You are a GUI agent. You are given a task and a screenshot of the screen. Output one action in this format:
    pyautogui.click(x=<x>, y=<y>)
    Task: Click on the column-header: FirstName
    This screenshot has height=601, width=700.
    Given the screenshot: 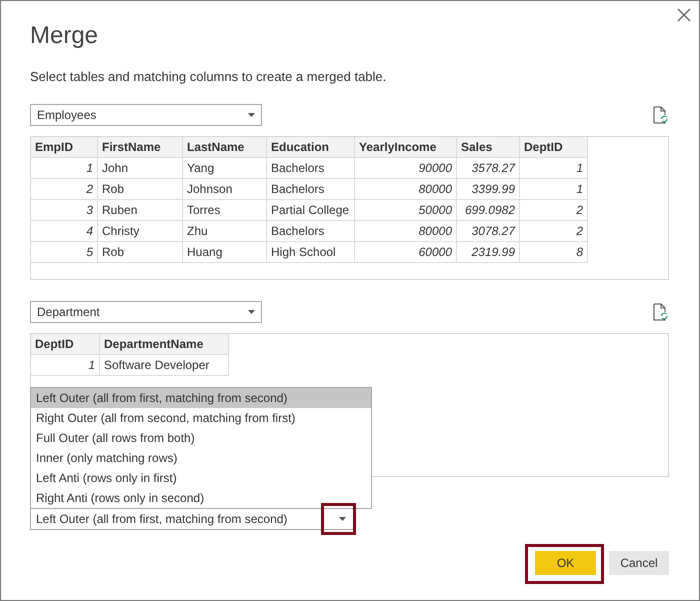 What is the action you would take?
    pyautogui.click(x=140, y=147)
    